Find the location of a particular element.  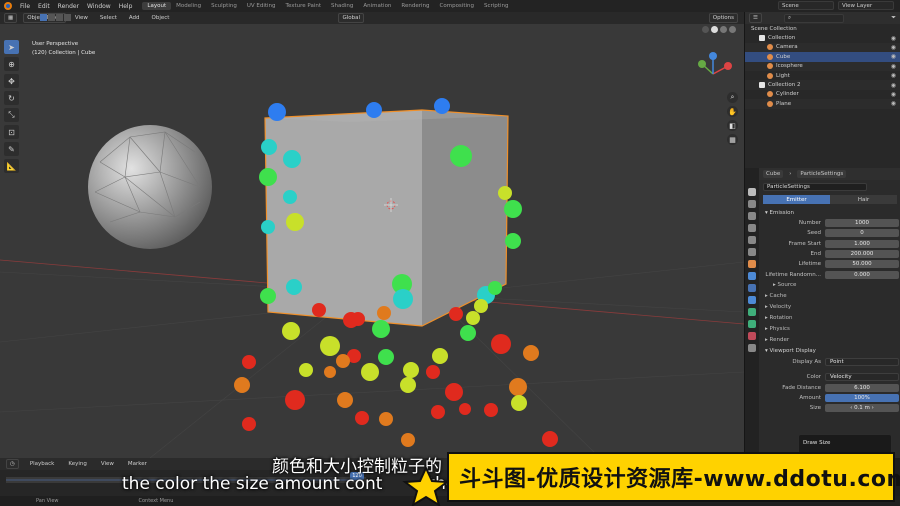

viewport-menu-select: Select is located at coordinates (108, 18).